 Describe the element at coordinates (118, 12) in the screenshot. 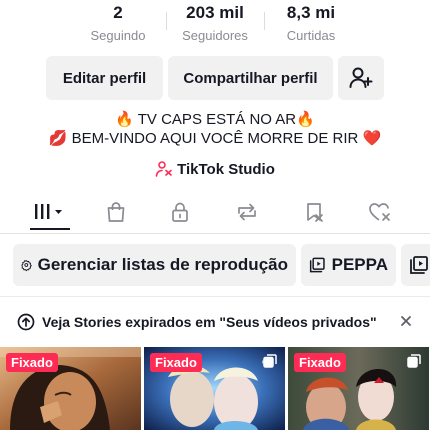

I see `following-count: 2` at that location.